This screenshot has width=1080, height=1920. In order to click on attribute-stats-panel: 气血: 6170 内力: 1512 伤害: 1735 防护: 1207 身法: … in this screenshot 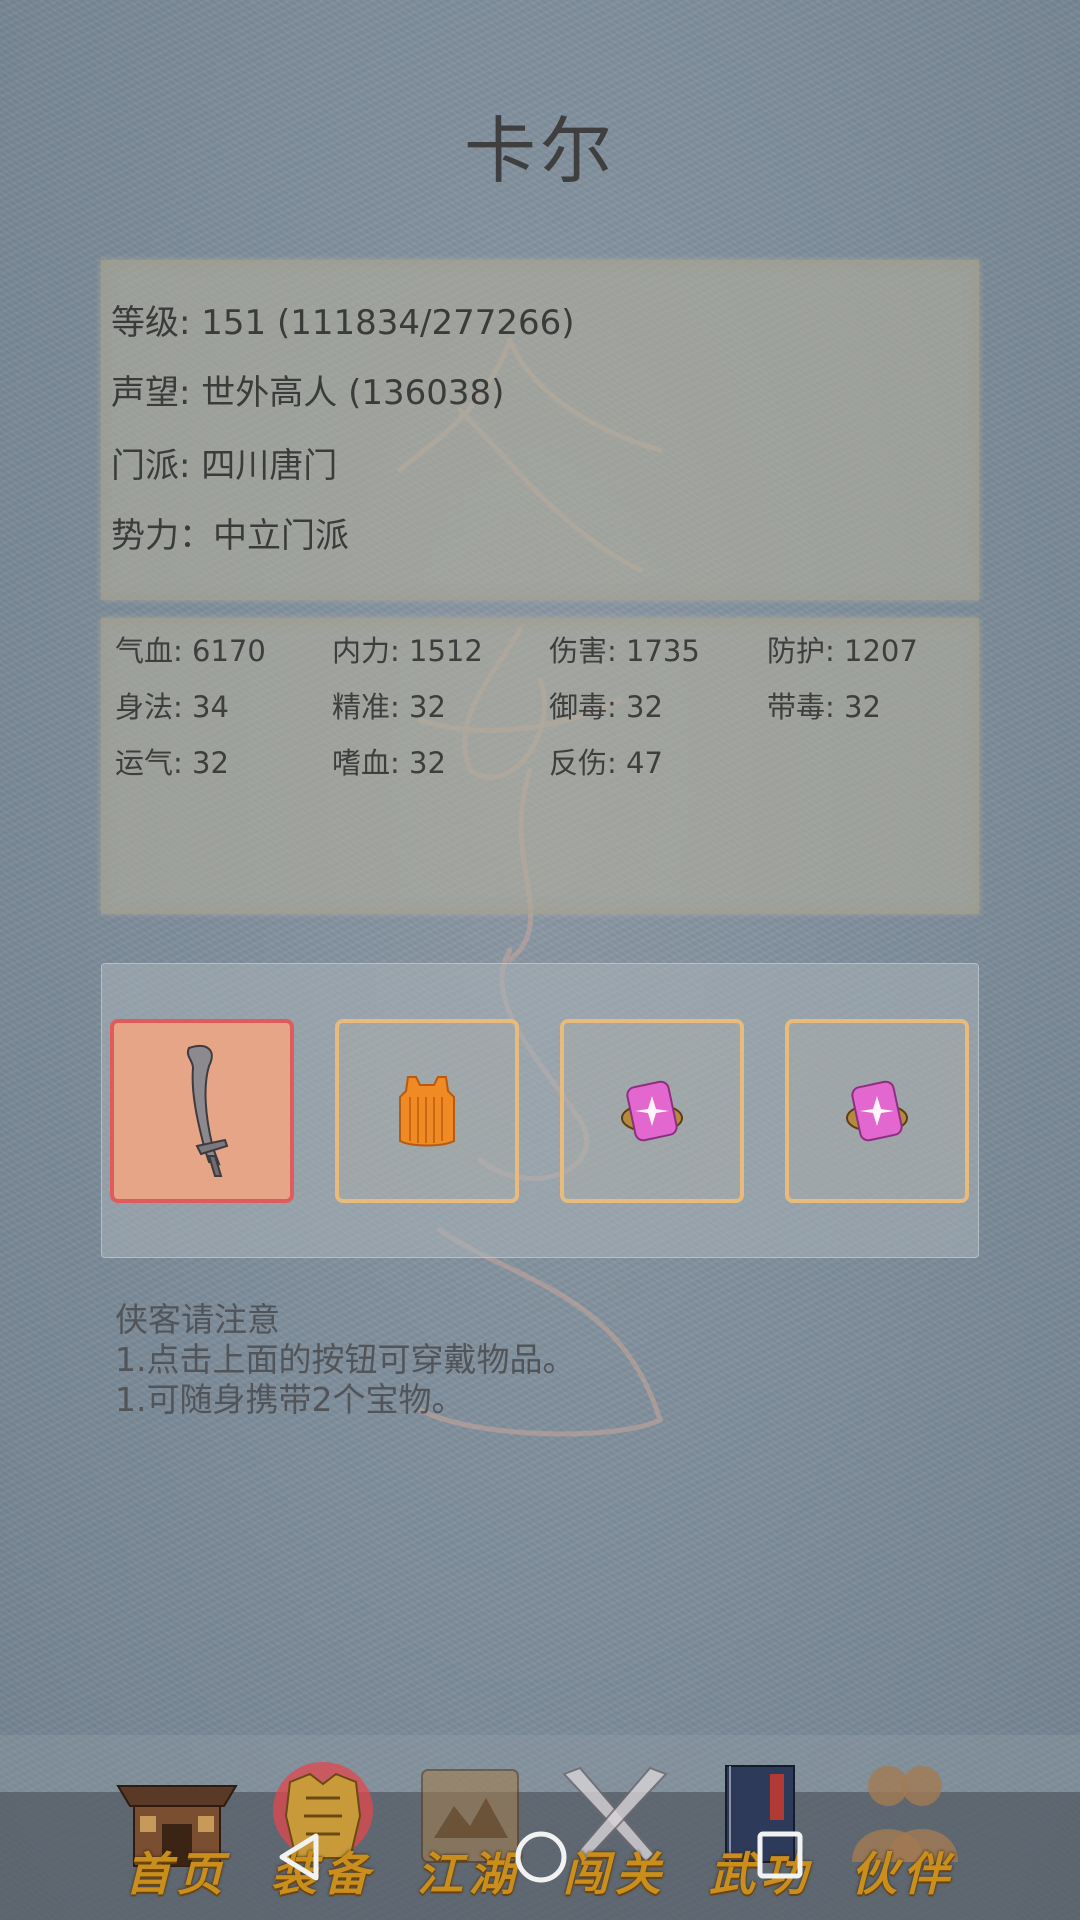, I will do `click(540, 766)`.